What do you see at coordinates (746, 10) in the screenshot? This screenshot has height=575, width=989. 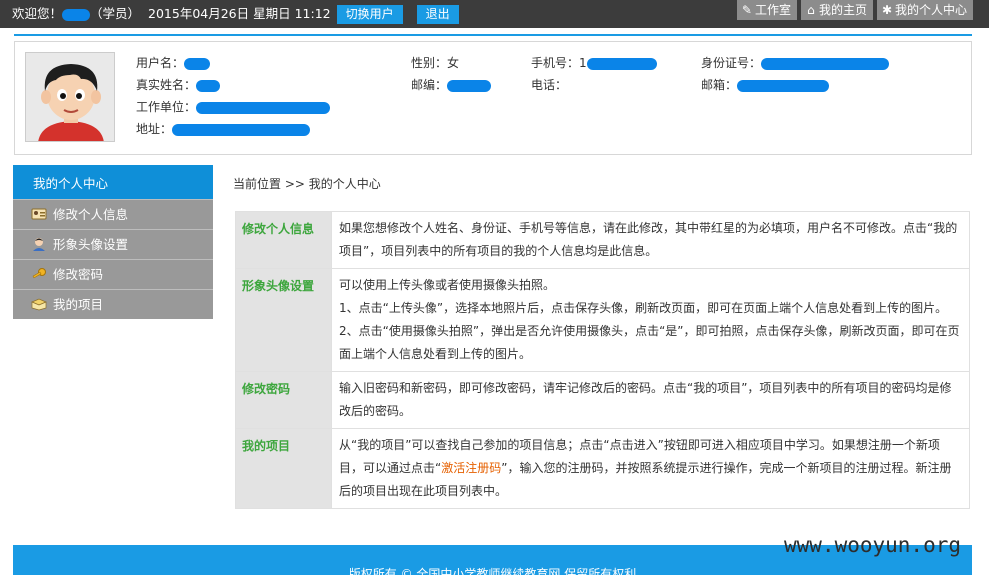 I see `edit-icon: ✎` at bounding box center [746, 10].